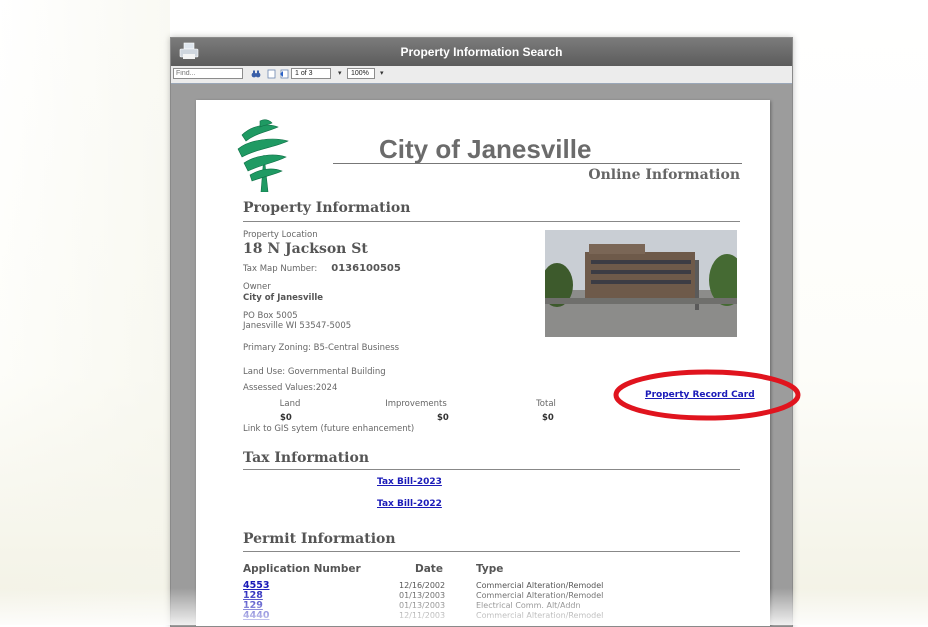 The height and width of the screenshot is (627, 928). What do you see at coordinates (409, 482) in the screenshot?
I see `tax-bill-2023-link: Tax Bill-2023` at bounding box center [409, 482].